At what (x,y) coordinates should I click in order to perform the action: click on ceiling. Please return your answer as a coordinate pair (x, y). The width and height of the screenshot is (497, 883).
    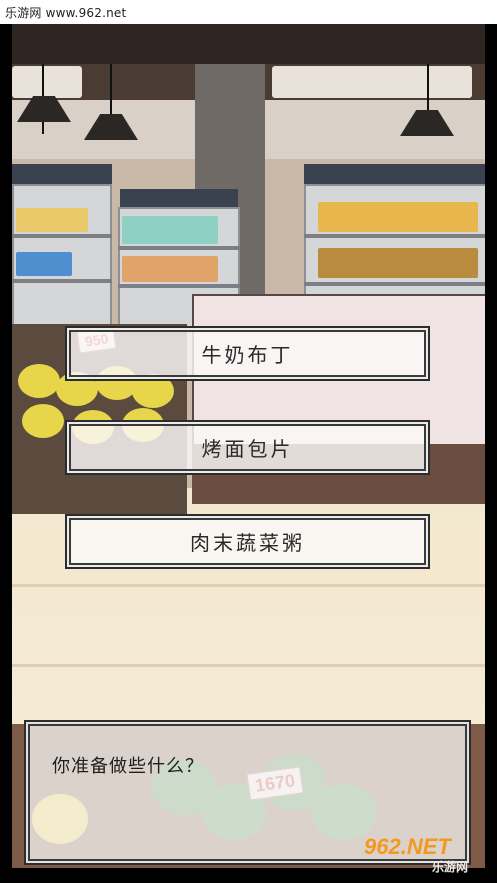
    Looking at the image, I should click on (248, 44).